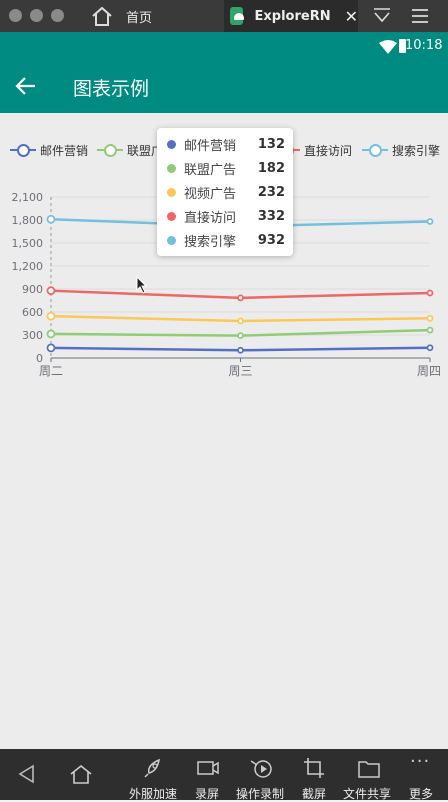 This screenshot has width=448, height=802. Describe the element at coordinates (15, 15) in the screenshot. I see `window-close-dot` at that location.